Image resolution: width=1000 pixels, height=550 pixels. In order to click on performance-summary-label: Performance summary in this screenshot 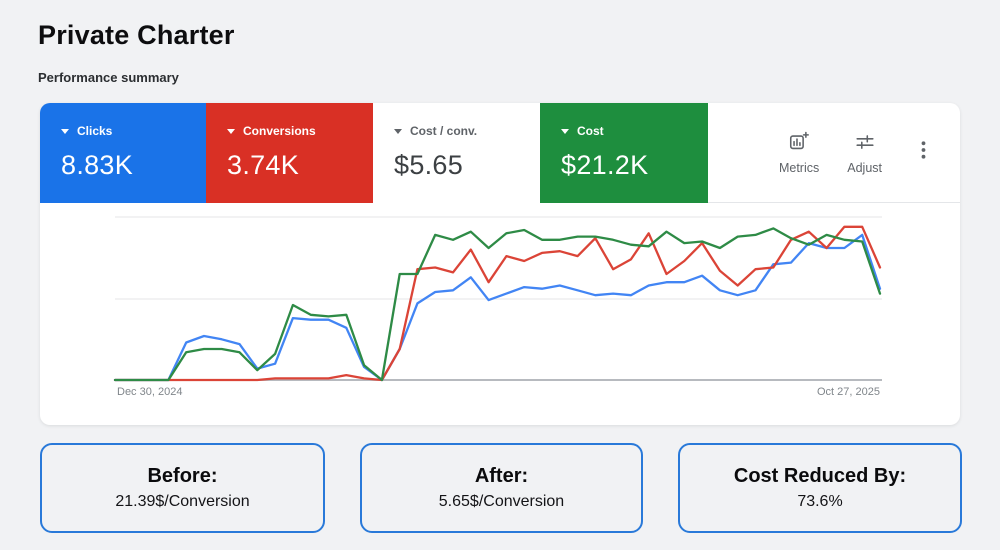, I will do `click(108, 77)`.